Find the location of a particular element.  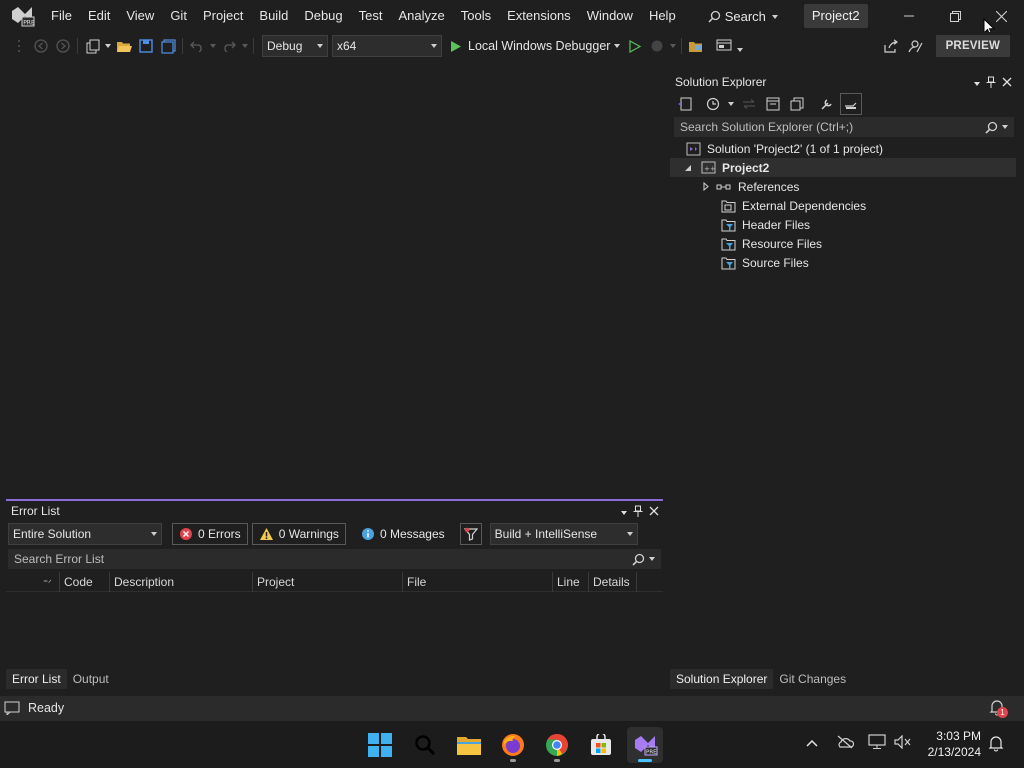

warnings-filter-button: 0 Warnings is located at coordinates (298, 534).